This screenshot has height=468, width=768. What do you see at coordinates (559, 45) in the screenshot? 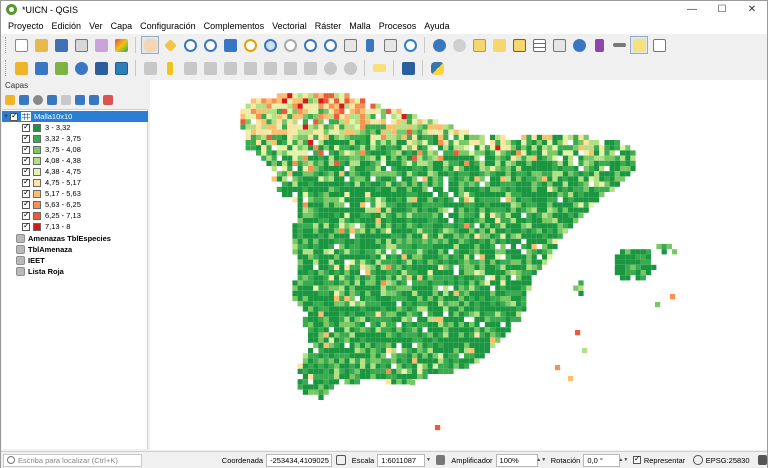
I see `field-calculator-icon` at bounding box center [559, 45].